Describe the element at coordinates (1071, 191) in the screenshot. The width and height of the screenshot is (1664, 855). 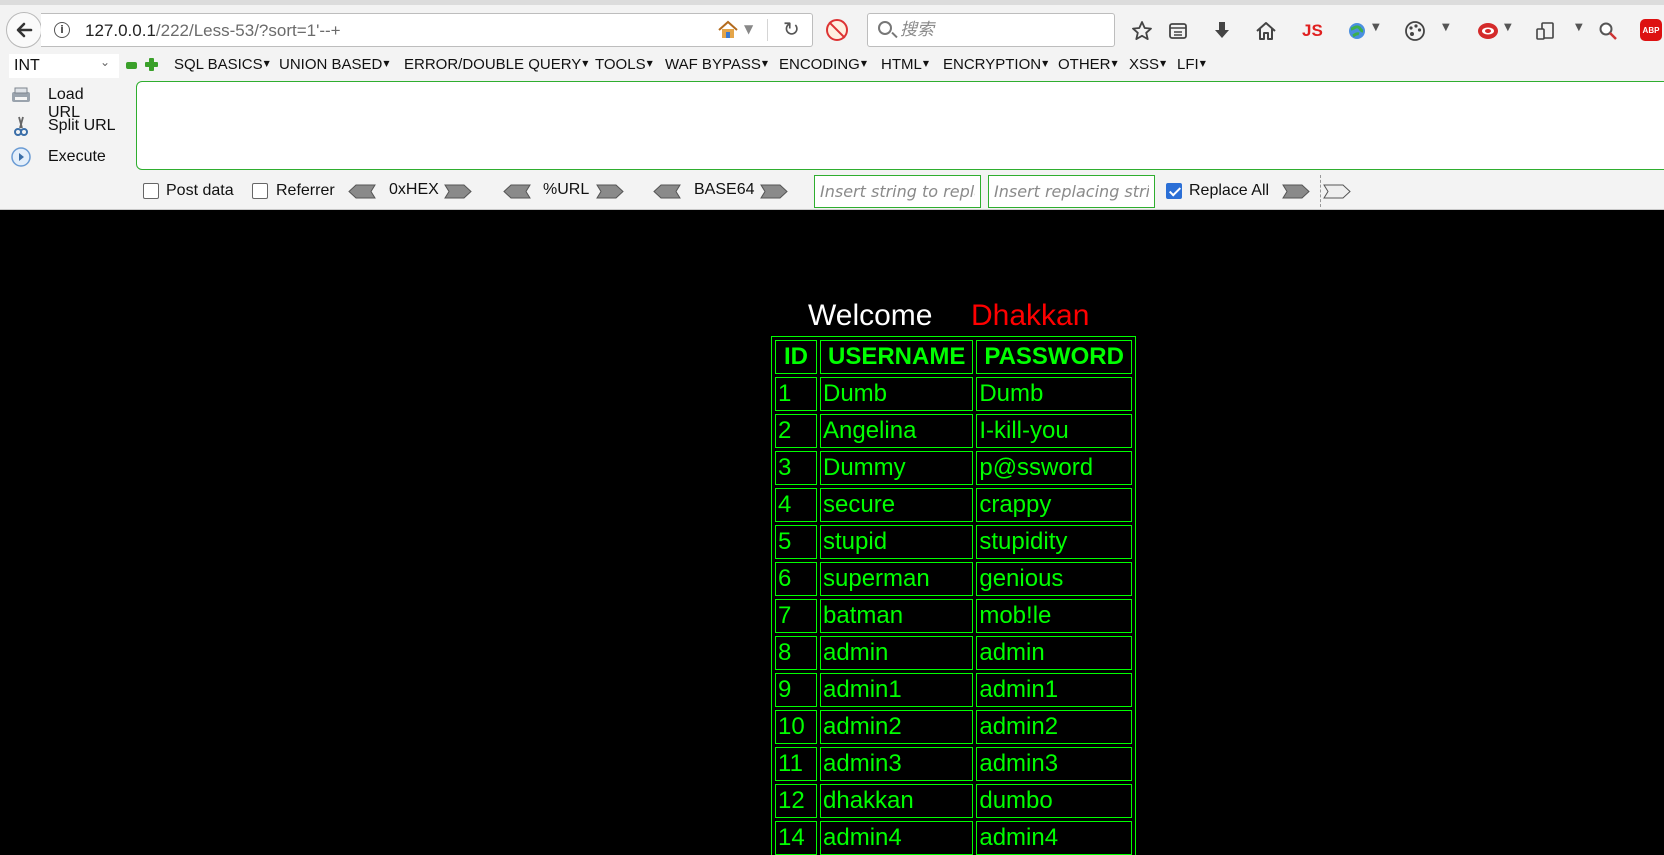
I see `replacing-string-input` at that location.